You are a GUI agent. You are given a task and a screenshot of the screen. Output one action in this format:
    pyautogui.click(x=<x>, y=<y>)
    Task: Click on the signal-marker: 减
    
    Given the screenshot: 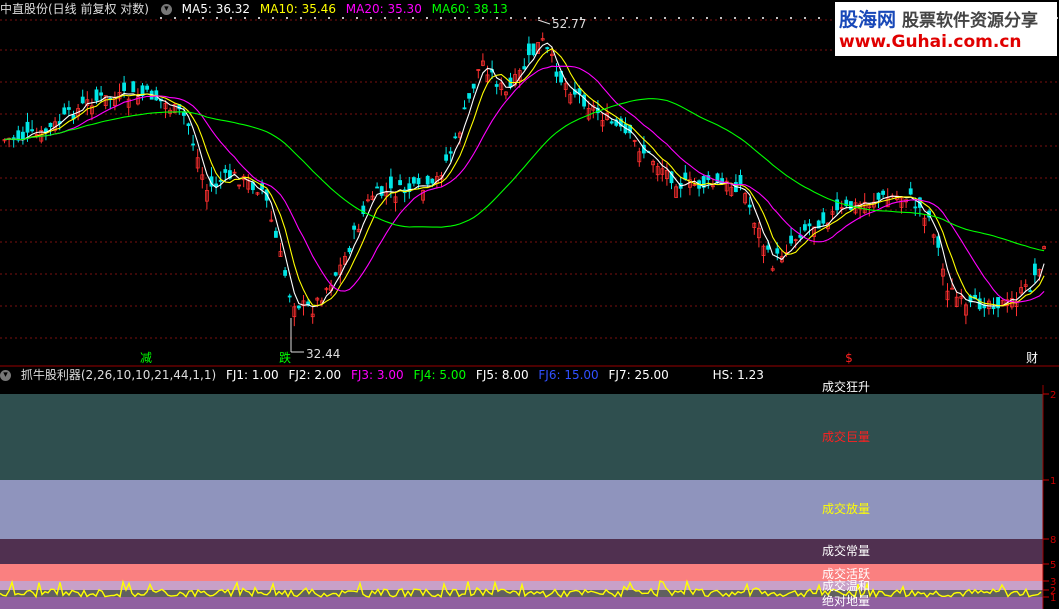 What is the action you would take?
    pyautogui.click(x=146, y=358)
    